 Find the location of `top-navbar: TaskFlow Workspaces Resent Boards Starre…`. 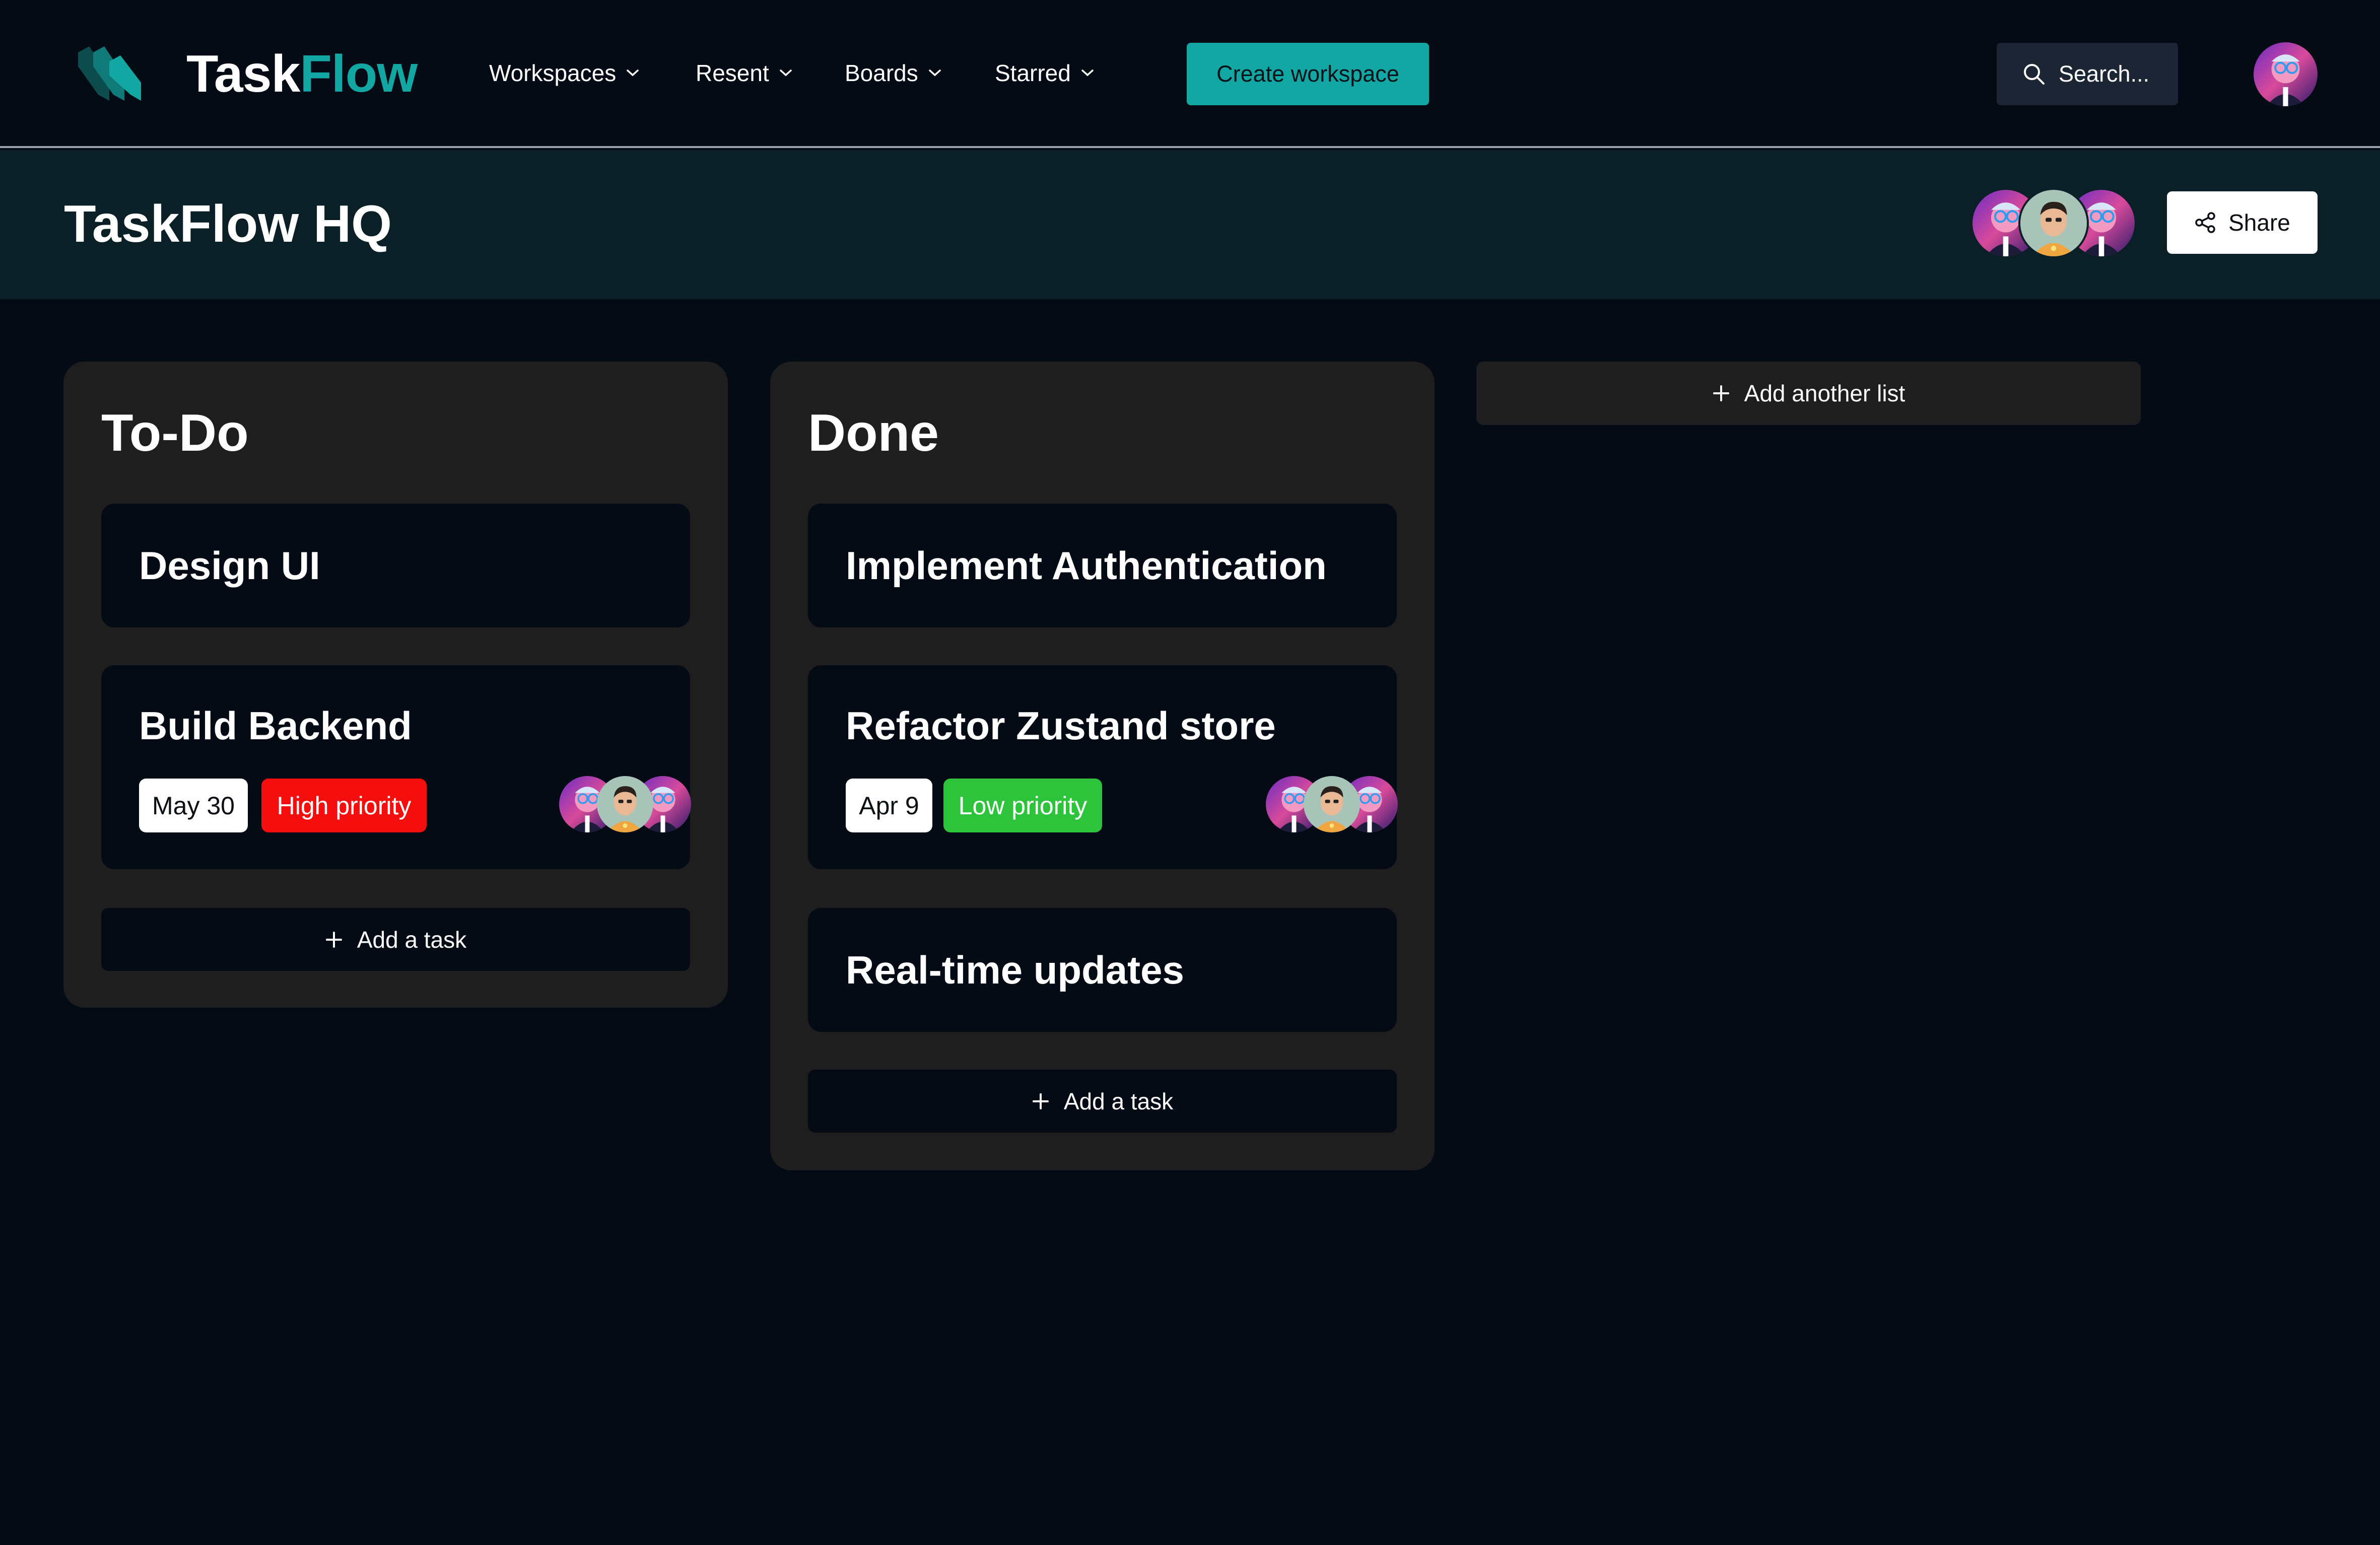

top-navbar: TaskFlow Workspaces Resent Boards Starre… is located at coordinates (1190, 74).